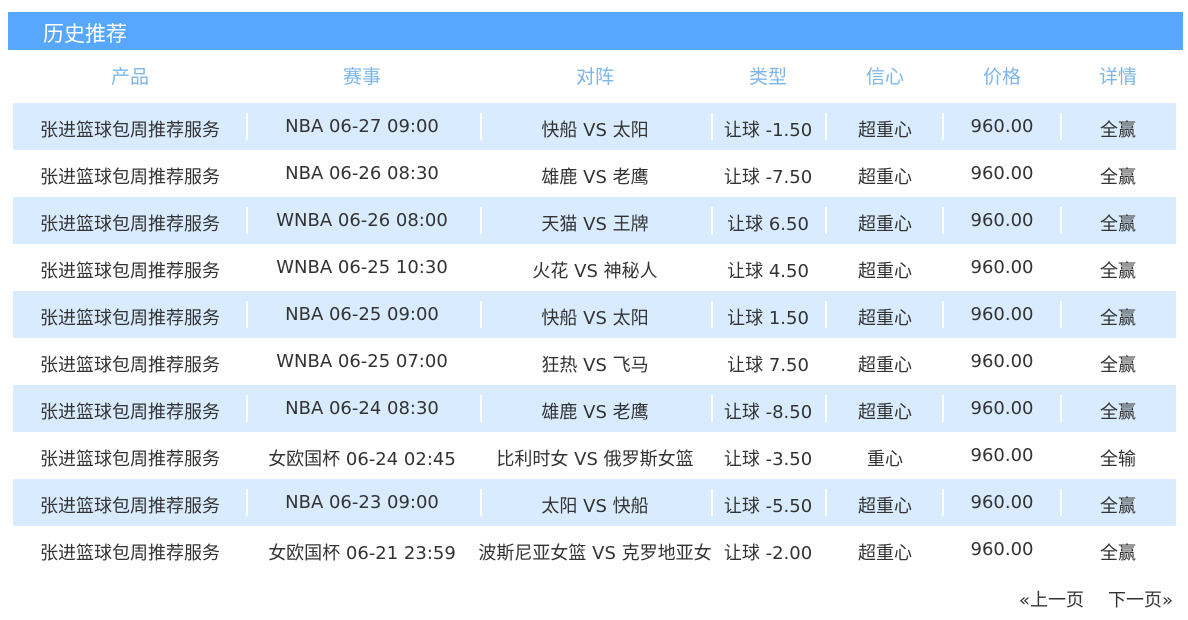 The height and width of the screenshot is (620, 1188). Describe the element at coordinates (768, 224) in the screenshot. I see `type-cell: 让球 6.50` at that location.